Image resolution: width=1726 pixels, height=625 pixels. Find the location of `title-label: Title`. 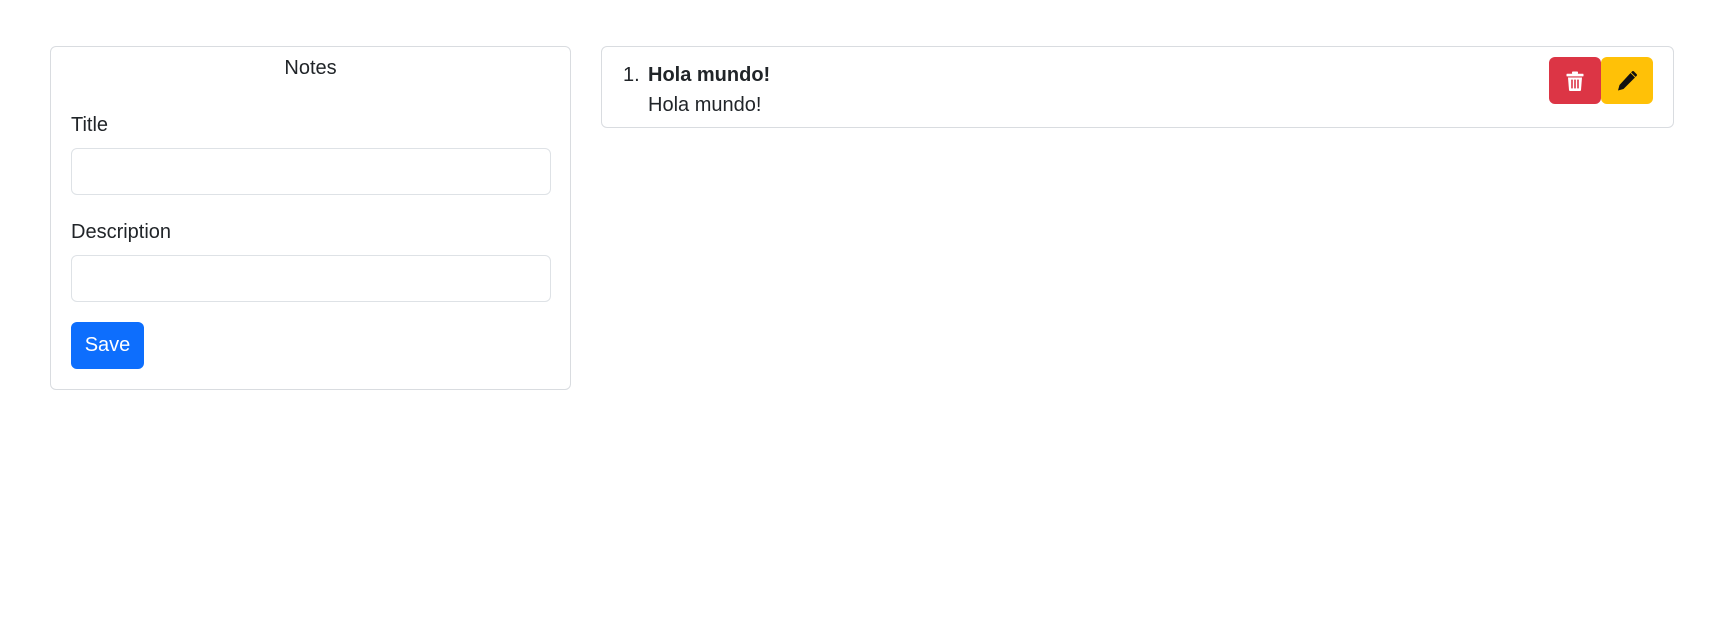

title-label: Title is located at coordinates (90, 125).